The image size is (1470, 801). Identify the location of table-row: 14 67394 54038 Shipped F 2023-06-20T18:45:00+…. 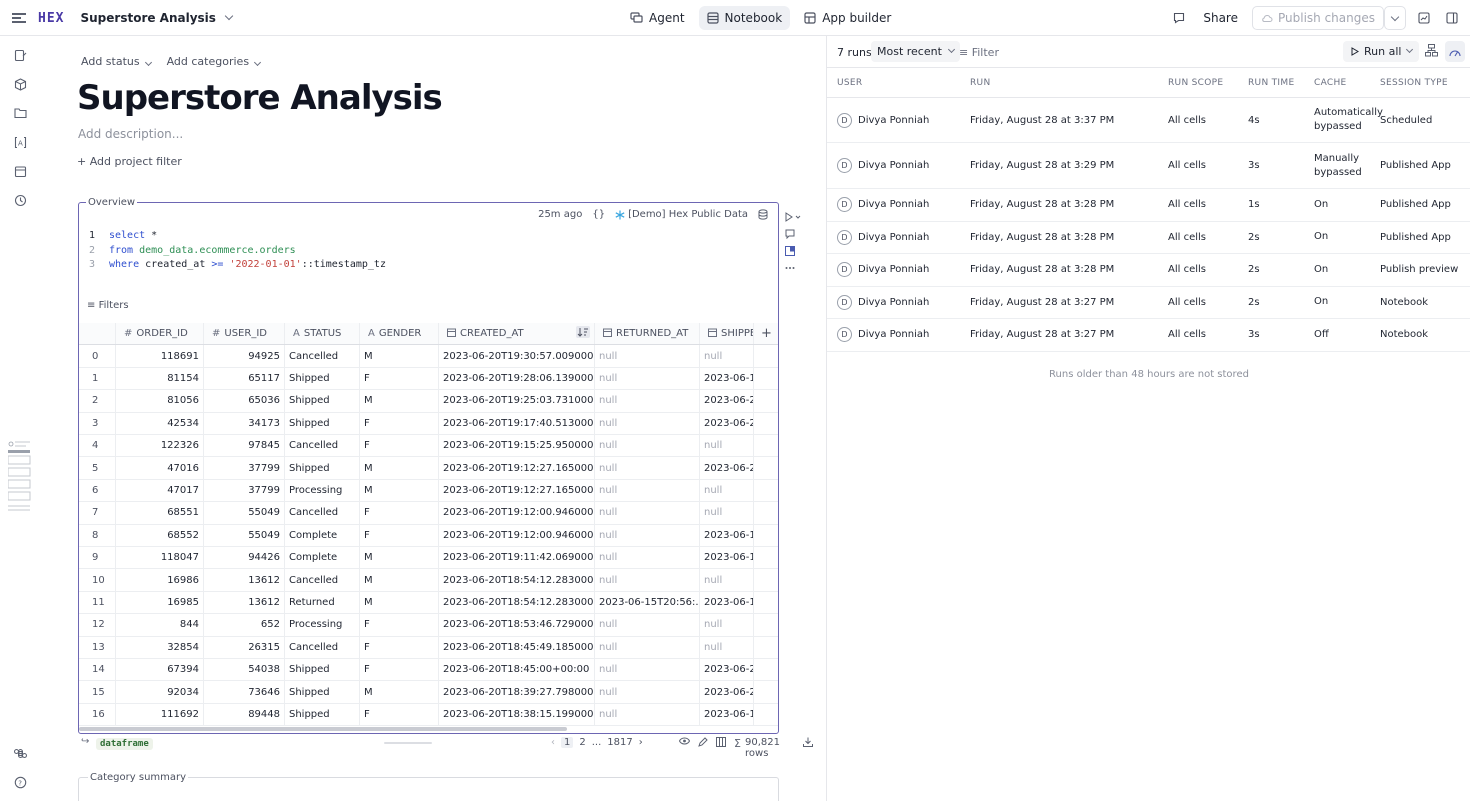
(428, 670).